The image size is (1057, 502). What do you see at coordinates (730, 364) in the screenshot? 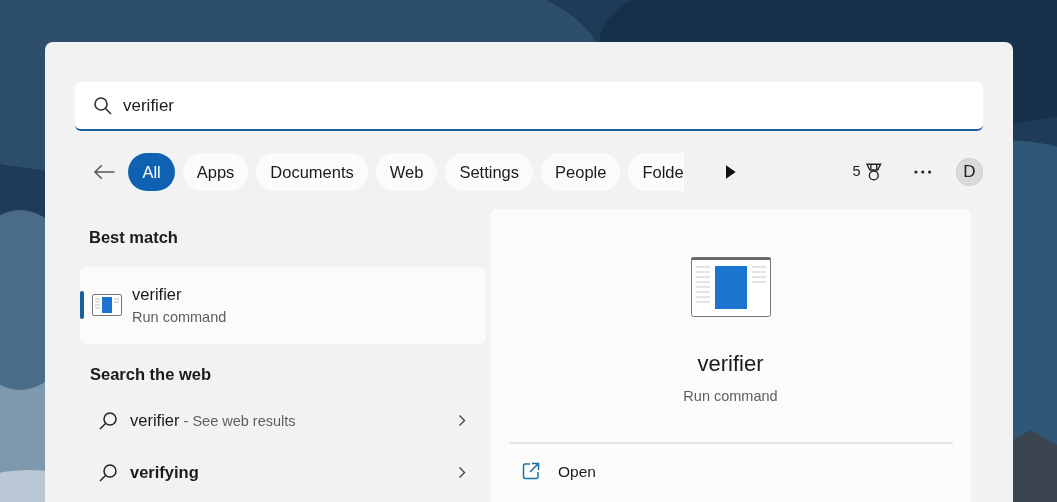
I see `detail-title: verifier` at bounding box center [730, 364].